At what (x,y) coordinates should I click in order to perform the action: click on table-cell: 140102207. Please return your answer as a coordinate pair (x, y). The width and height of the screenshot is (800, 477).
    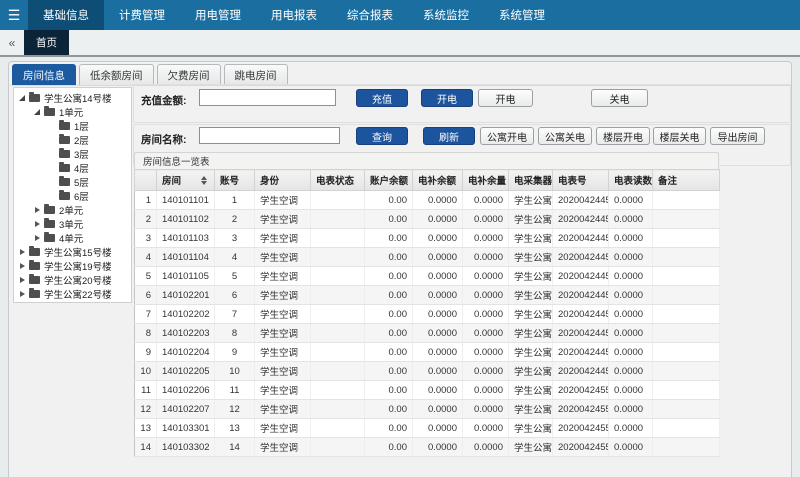
    Looking at the image, I should click on (185, 409).